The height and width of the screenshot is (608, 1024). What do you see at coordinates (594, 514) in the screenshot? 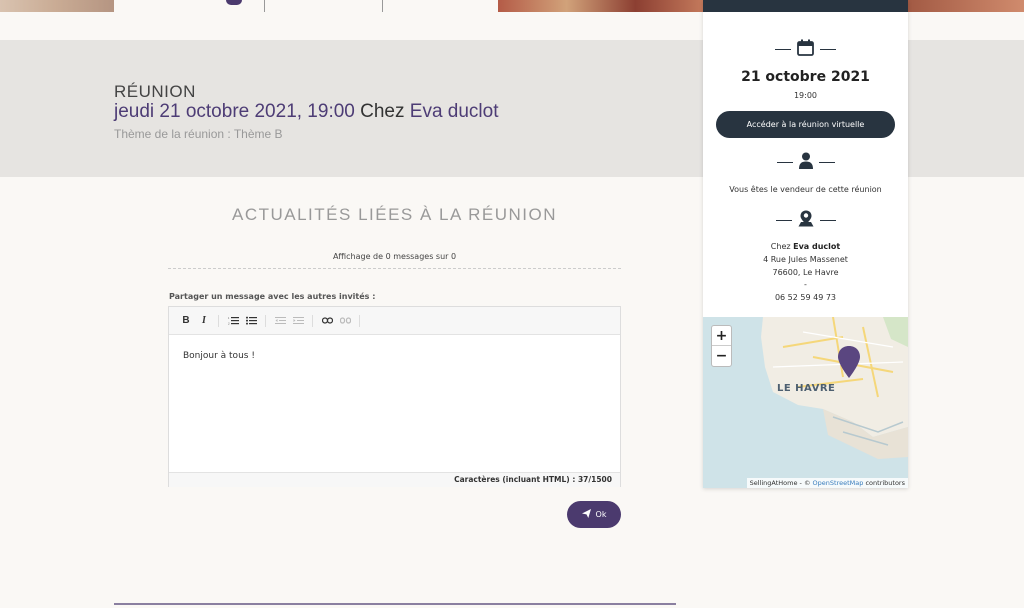
I see `submit-button: Ok` at bounding box center [594, 514].